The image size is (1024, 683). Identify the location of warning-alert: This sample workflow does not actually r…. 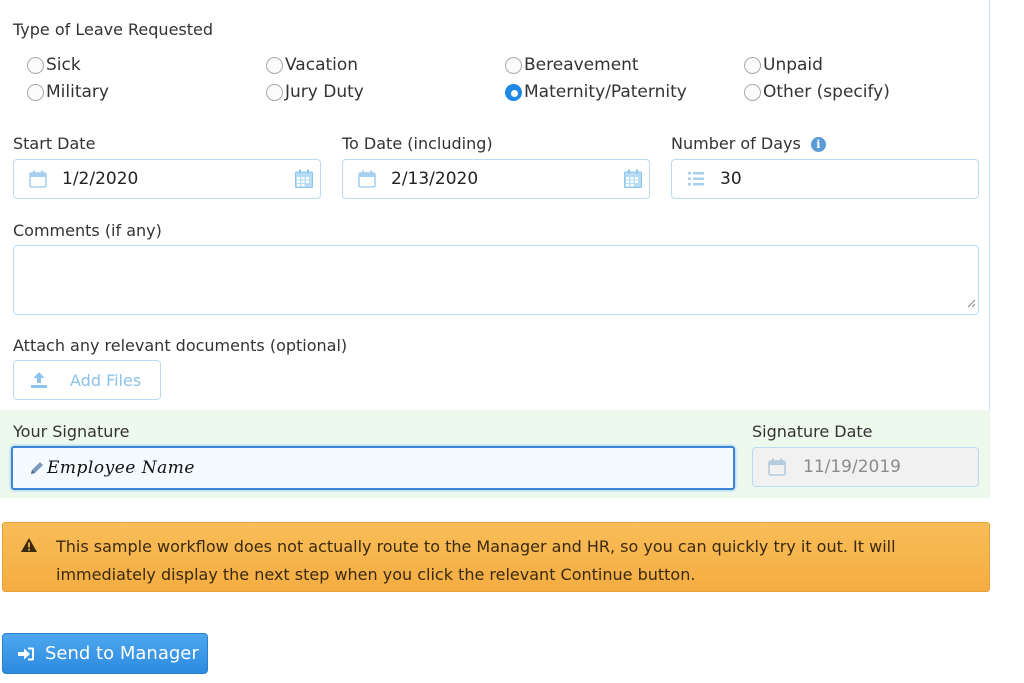
(496, 557).